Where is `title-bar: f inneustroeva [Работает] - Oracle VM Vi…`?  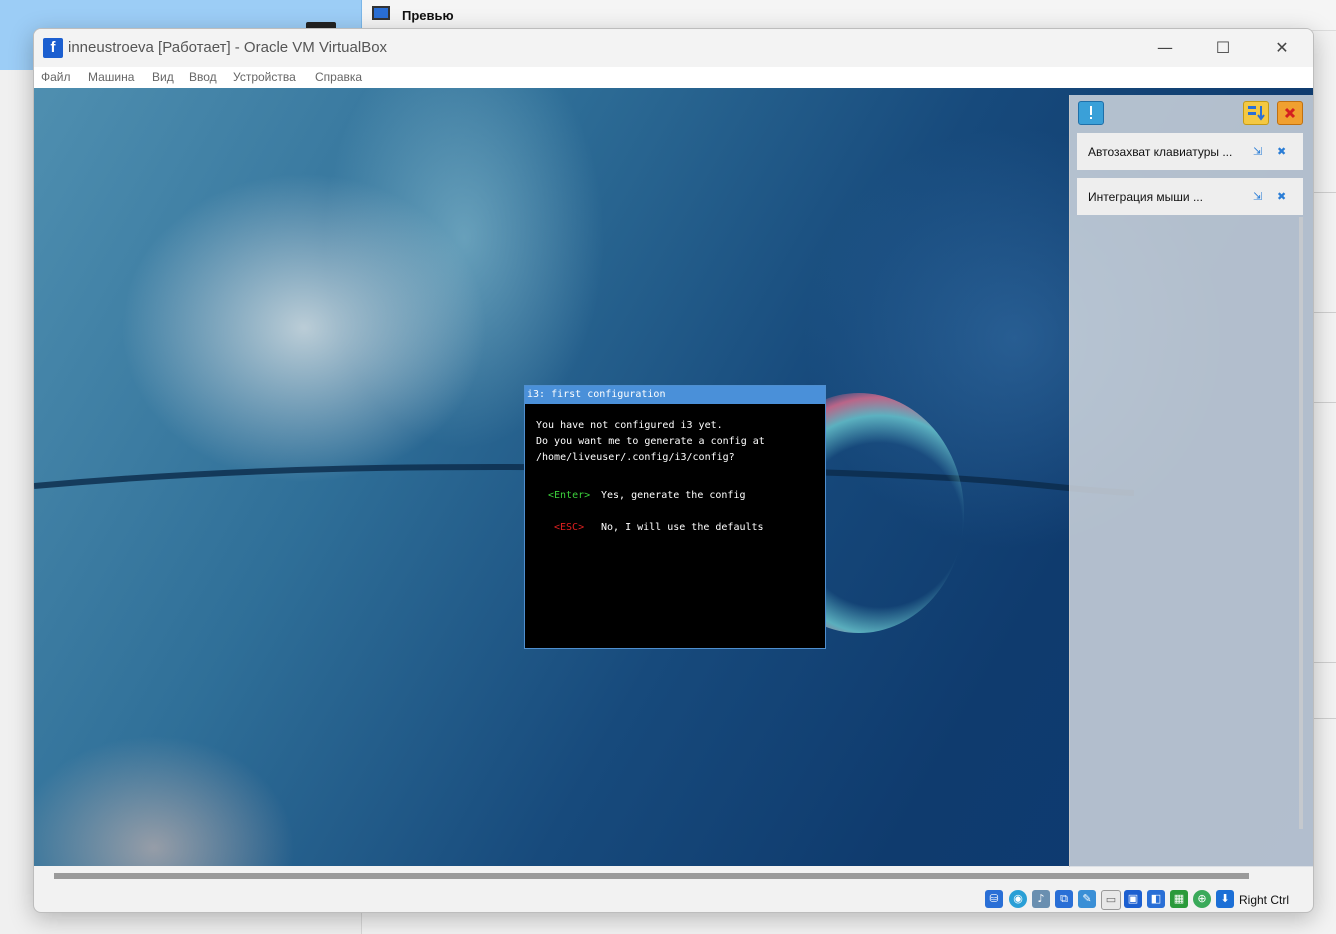
title-bar: f inneustroeva [Работает] - Oracle VM Vi… is located at coordinates (673, 48).